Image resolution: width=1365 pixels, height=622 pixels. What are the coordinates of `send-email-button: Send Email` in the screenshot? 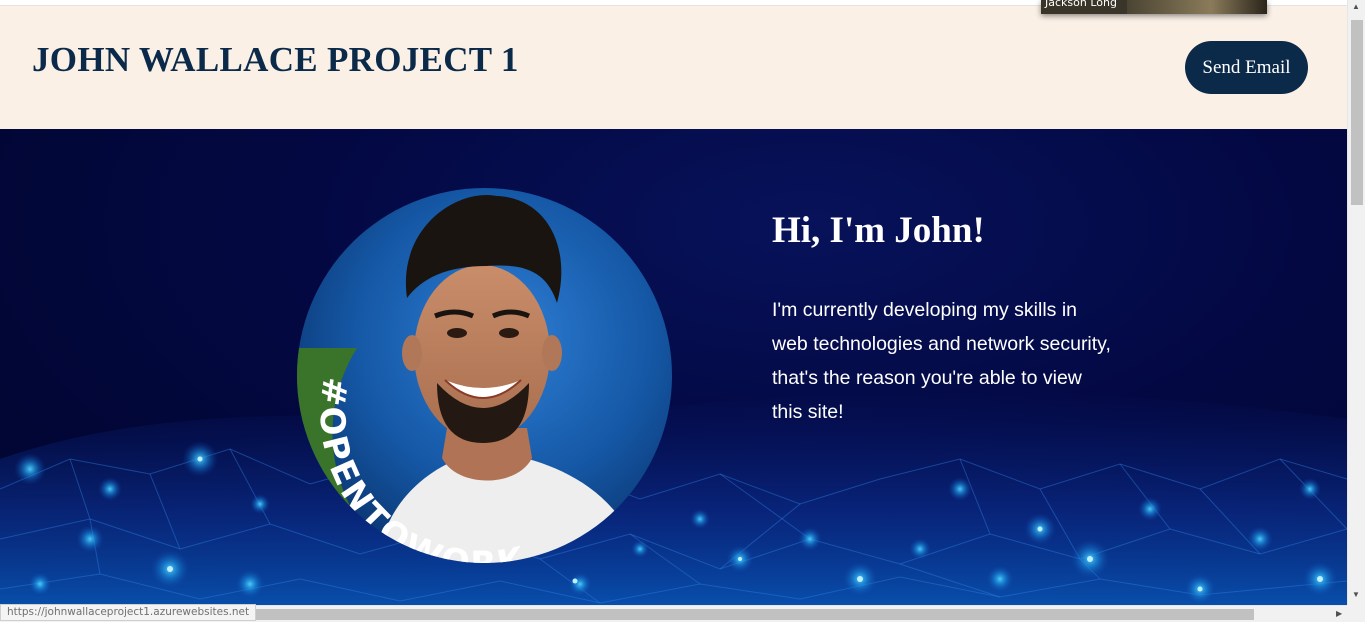 It's located at (1246, 67).